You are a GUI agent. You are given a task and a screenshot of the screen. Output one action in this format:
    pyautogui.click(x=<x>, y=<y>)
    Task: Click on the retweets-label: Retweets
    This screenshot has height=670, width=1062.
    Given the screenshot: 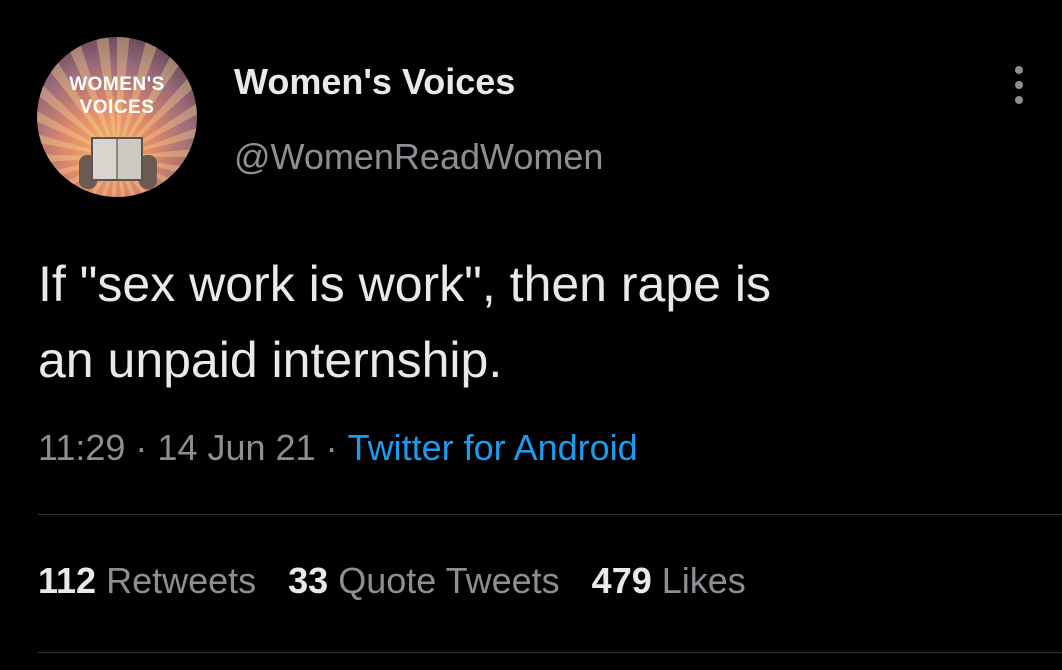 What is the action you would take?
    pyautogui.click(x=181, y=580)
    